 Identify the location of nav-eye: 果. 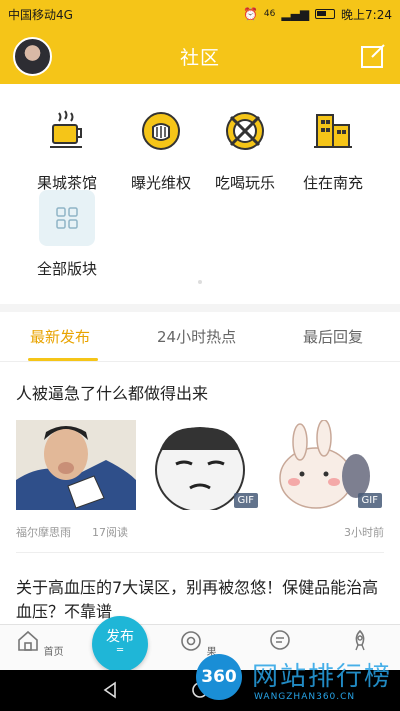
(198, 643).